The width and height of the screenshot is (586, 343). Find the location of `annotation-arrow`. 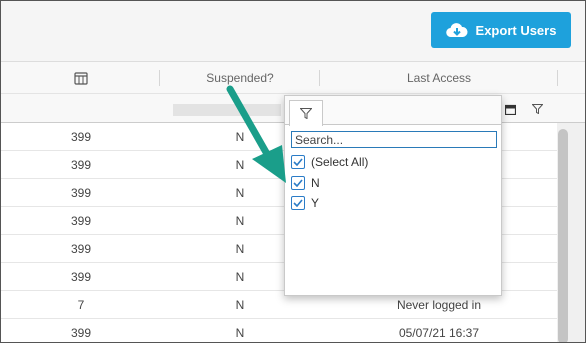

annotation-arrow is located at coordinates (256, 134).